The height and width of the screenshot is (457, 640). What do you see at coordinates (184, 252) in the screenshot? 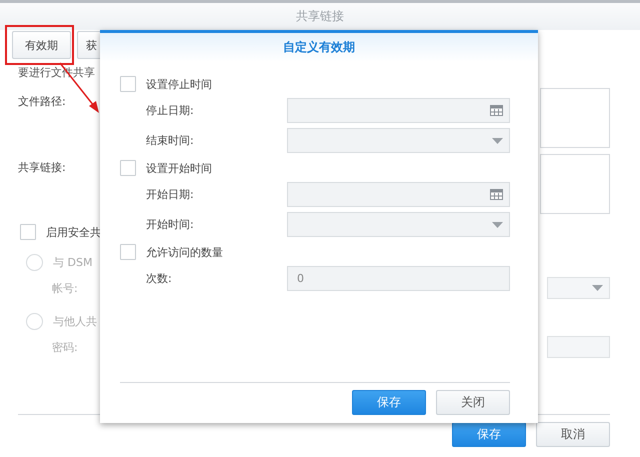
I see `checkbox-label: 允许访问的数量` at bounding box center [184, 252].